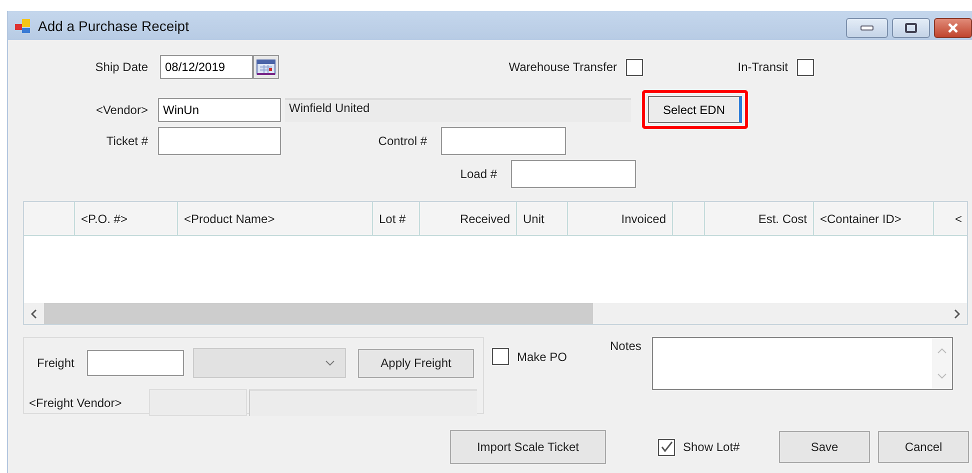  What do you see at coordinates (762, 67) in the screenshot?
I see `in-transit-label: In-Transit` at bounding box center [762, 67].